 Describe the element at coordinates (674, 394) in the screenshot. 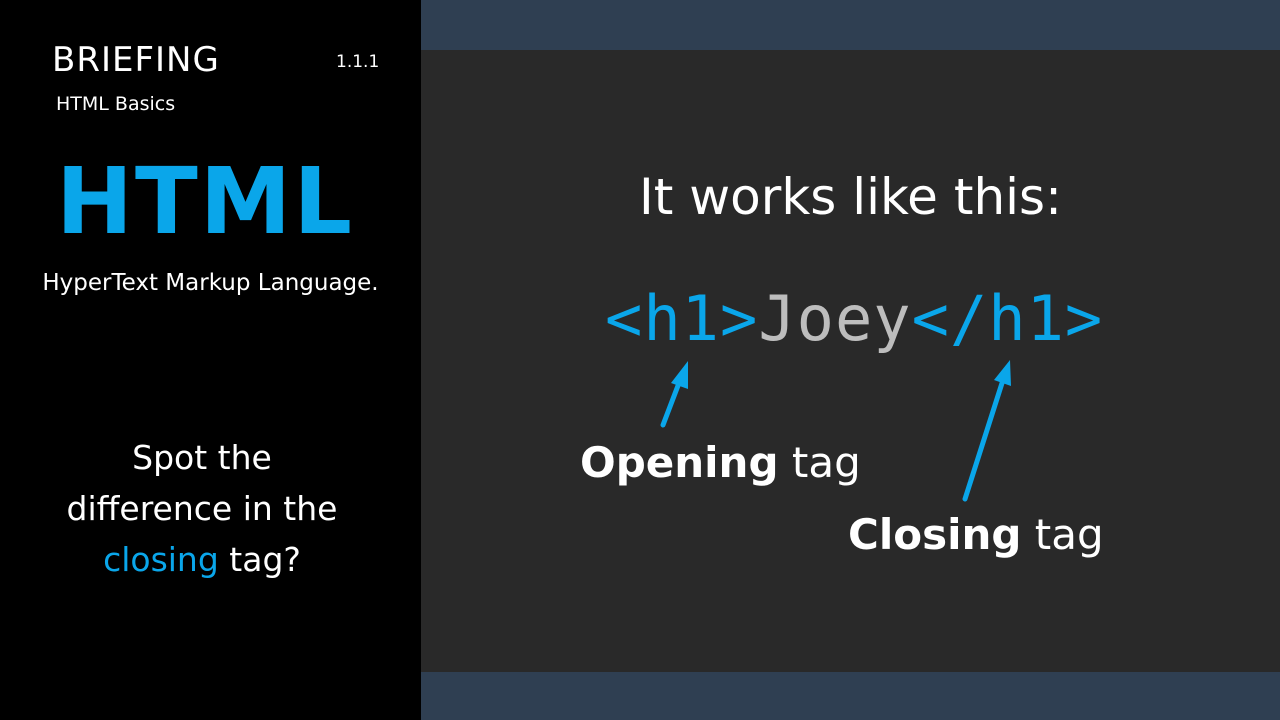

I see `opening-arrow-icon` at that location.